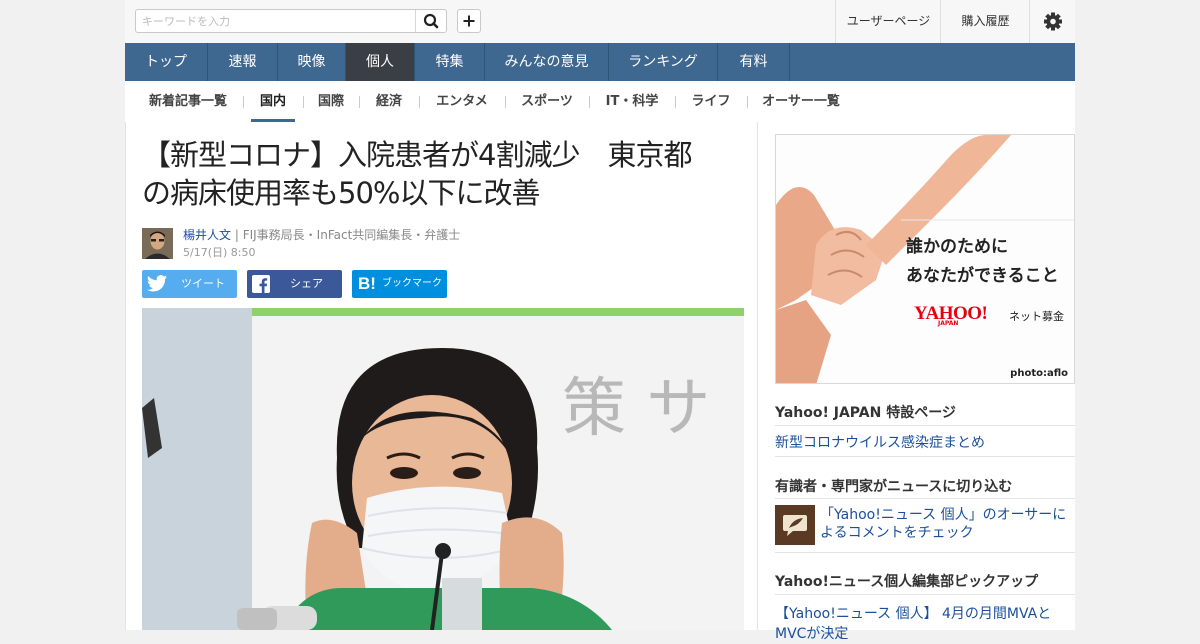 The height and width of the screenshot is (644, 1200). I want to click on subnav-life: ライフ, so click(711, 101).